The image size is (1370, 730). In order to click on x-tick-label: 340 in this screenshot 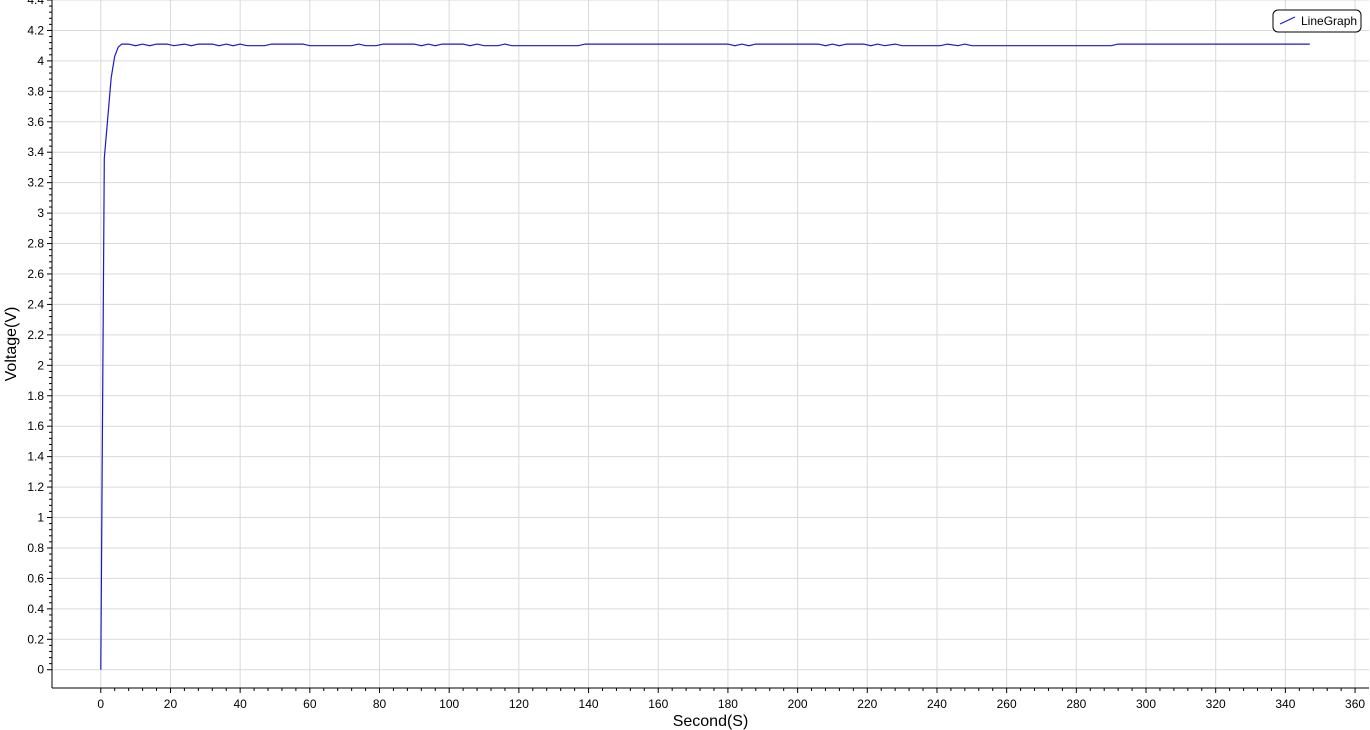, I will do `click(1285, 704)`.